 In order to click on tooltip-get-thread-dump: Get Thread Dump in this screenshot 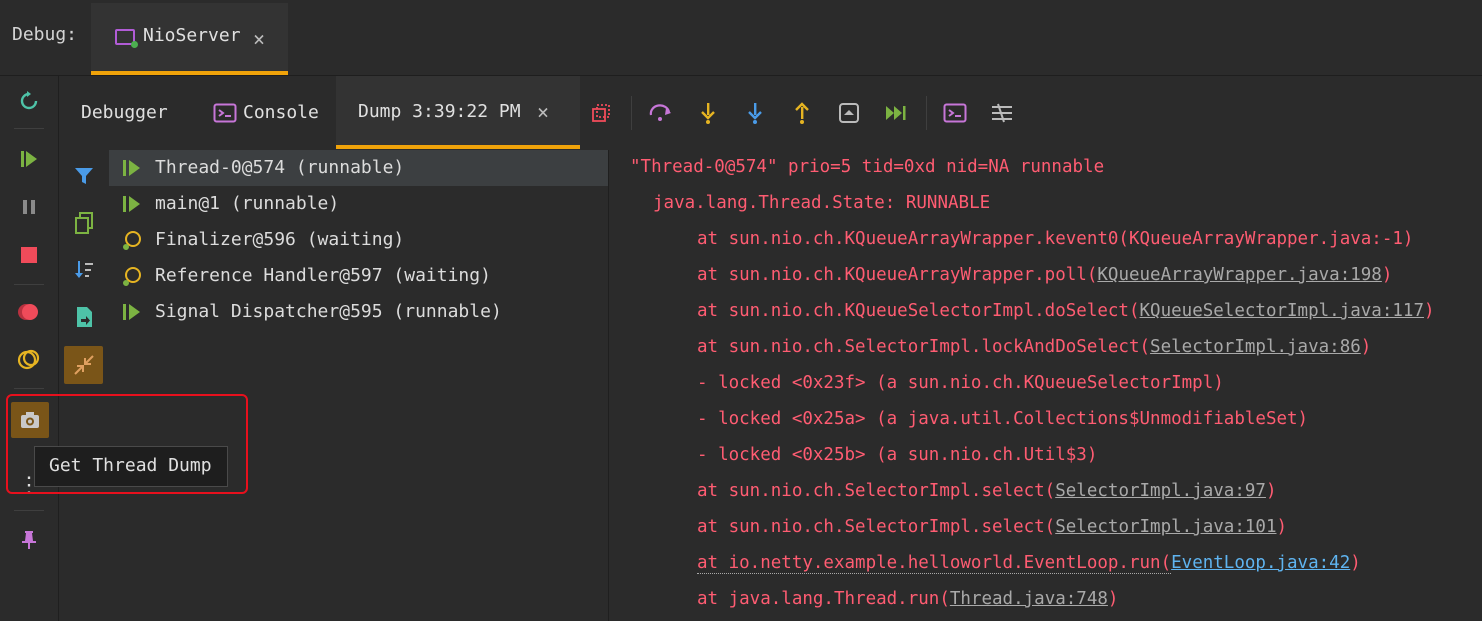, I will do `click(131, 466)`.